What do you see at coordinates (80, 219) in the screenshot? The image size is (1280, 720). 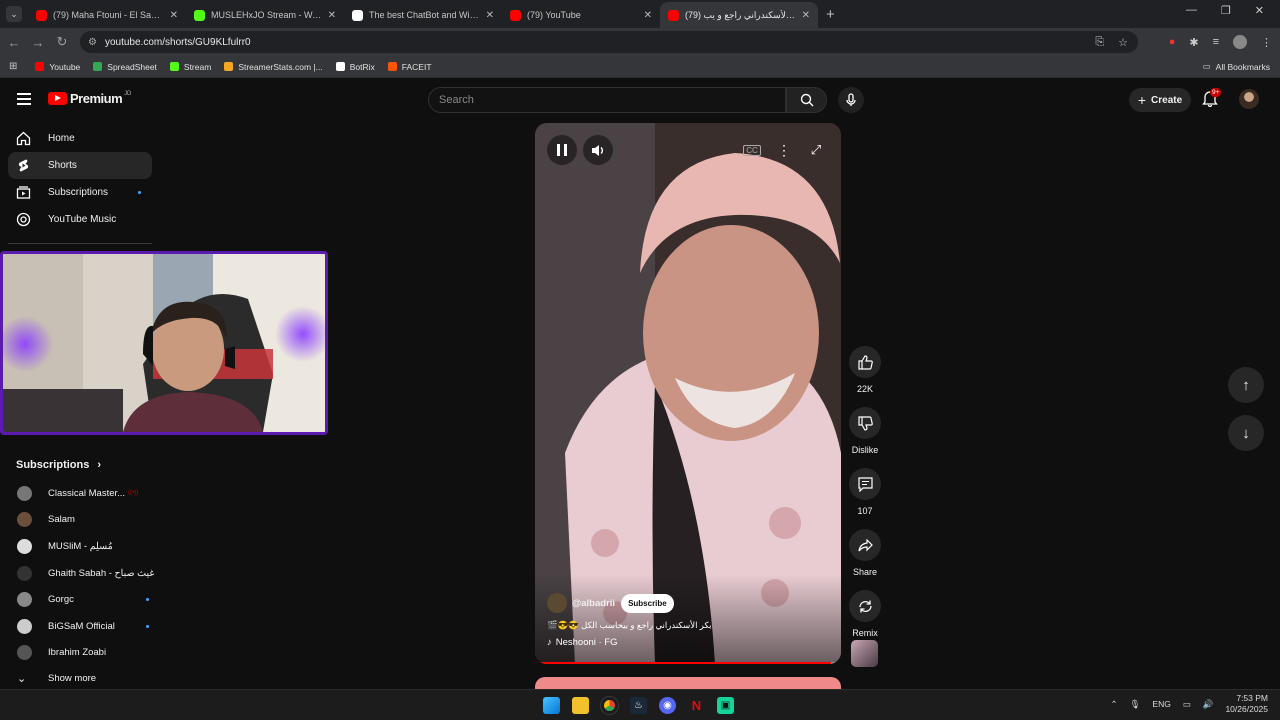 I see `sidebar-item-youtube-music: YouTube Music` at bounding box center [80, 219].